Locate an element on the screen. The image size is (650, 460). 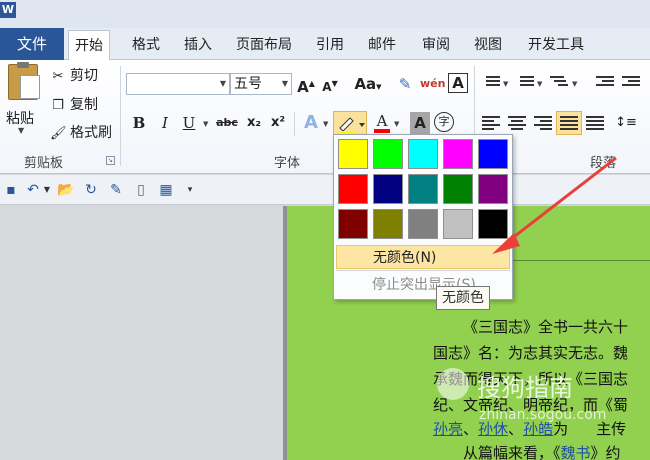
grow-font-icon: A is located at coordinates (303, 87).